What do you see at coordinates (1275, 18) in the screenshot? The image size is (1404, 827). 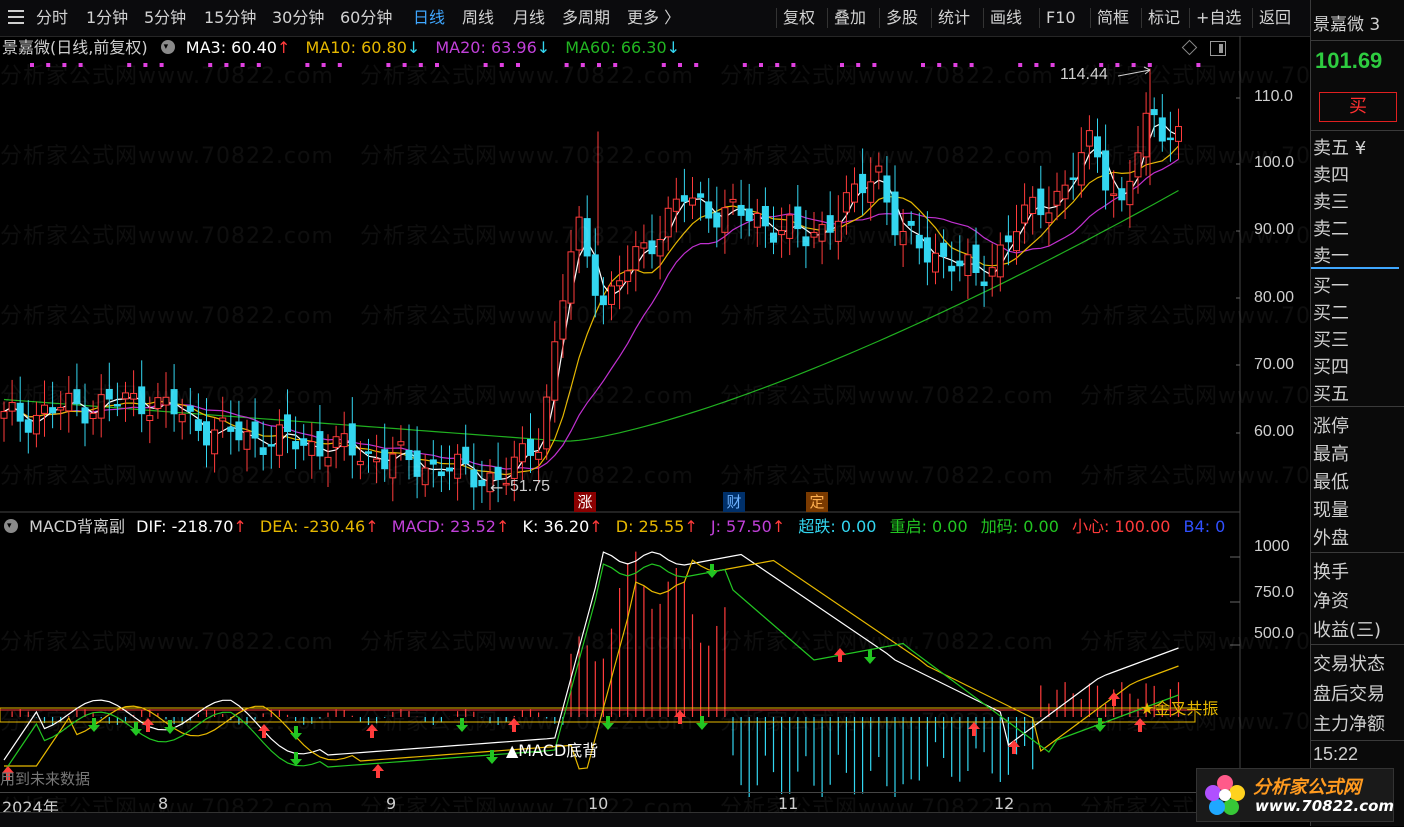 I see `tool-button-9: 返回` at bounding box center [1275, 18].